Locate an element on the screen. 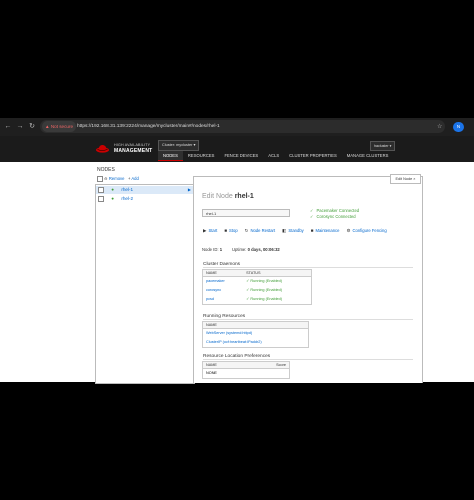 The width and height of the screenshot is (474, 500). table-row: pcsd ✓ Running (Enabled) is located at coordinates (257, 299).